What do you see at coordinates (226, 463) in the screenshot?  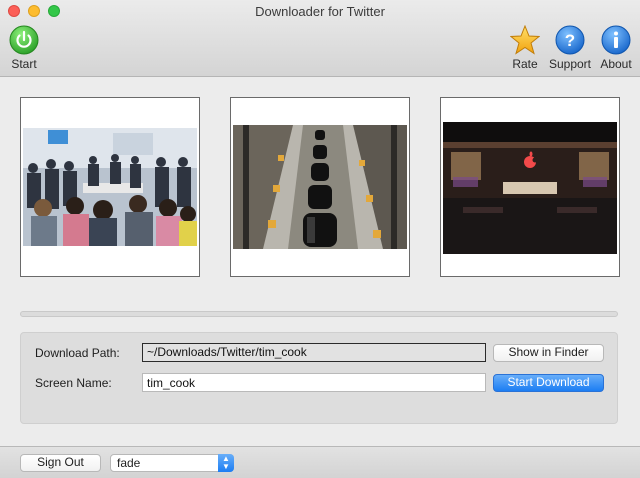 I see `updown-chevron-icon: ▲ ▼` at bounding box center [226, 463].